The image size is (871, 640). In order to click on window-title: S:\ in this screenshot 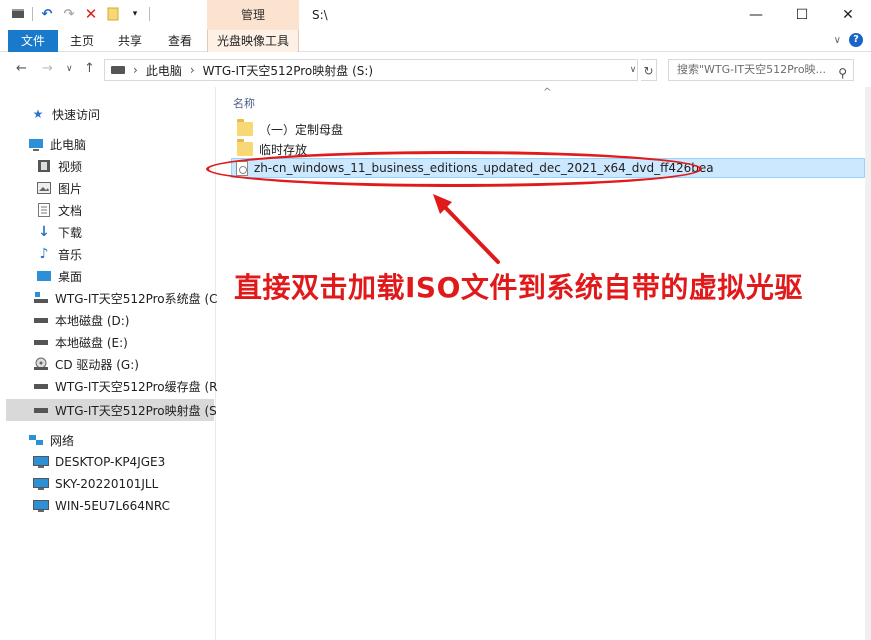, I will do `click(320, 15)`.